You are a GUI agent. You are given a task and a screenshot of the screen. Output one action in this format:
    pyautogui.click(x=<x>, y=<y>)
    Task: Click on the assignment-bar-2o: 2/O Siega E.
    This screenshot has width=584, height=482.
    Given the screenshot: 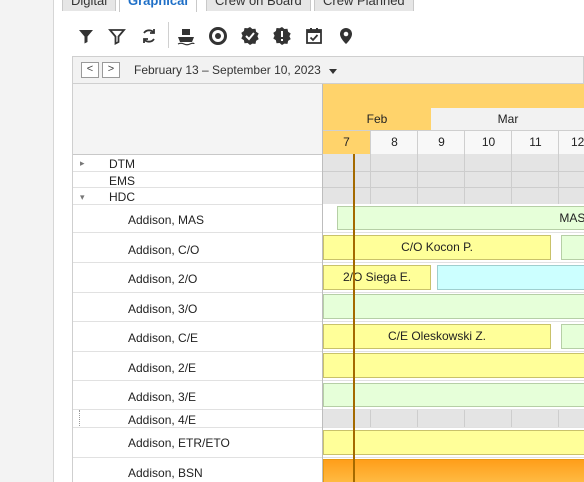 What is the action you would take?
    pyautogui.click(x=377, y=277)
    